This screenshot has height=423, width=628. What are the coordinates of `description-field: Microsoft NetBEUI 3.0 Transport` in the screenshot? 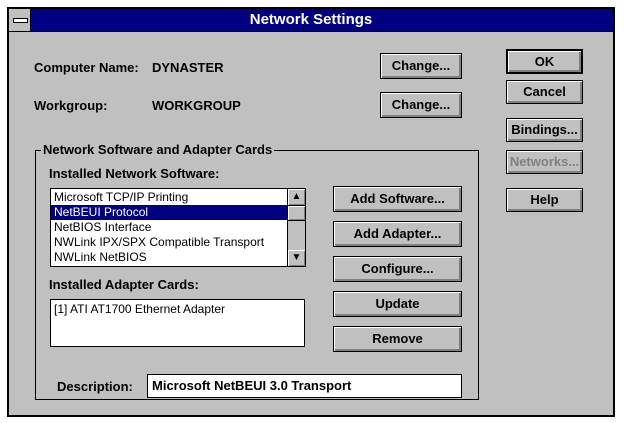 It's located at (304, 386).